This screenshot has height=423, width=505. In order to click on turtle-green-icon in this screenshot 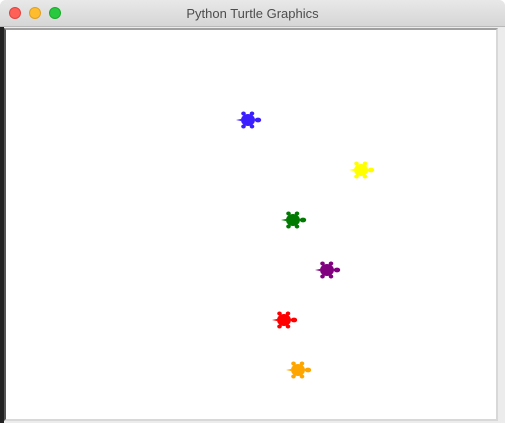, I will do `click(294, 220)`.